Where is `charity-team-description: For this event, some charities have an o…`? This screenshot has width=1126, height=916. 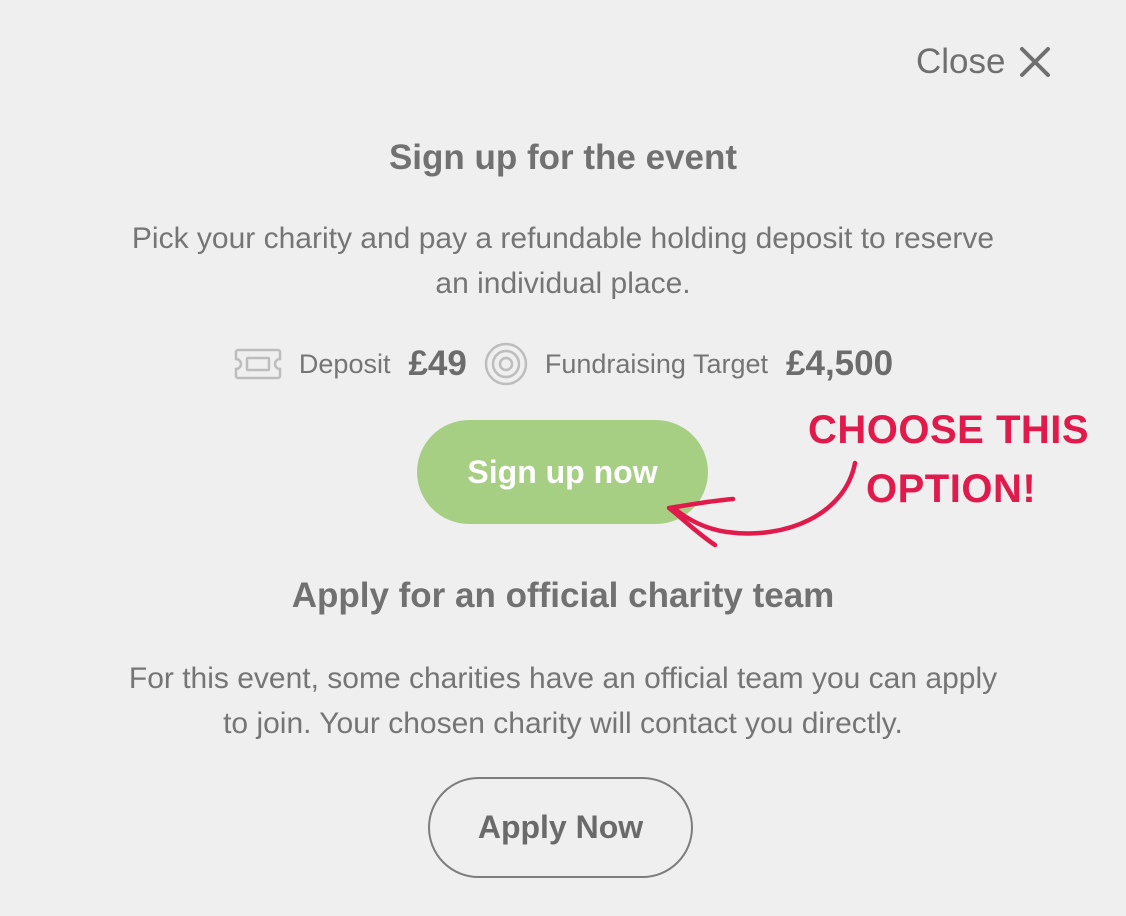 charity-team-description: For this event, some charities have an o… is located at coordinates (563, 701).